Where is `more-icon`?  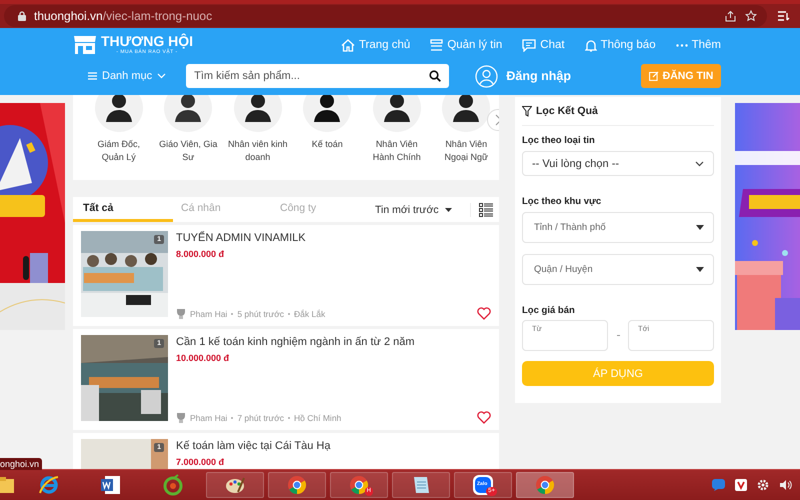 more-icon is located at coordinates (682, 45).